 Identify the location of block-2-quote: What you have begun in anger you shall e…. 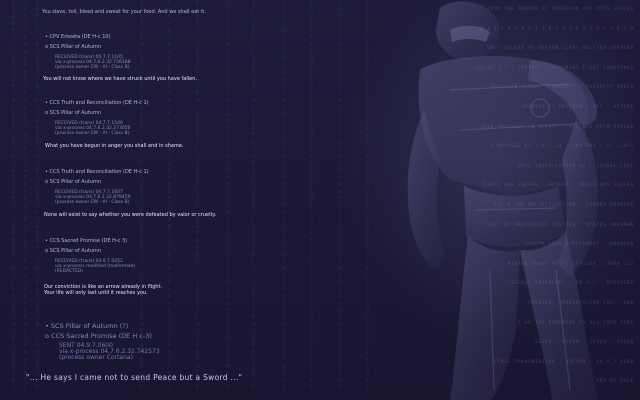
(114, 146).